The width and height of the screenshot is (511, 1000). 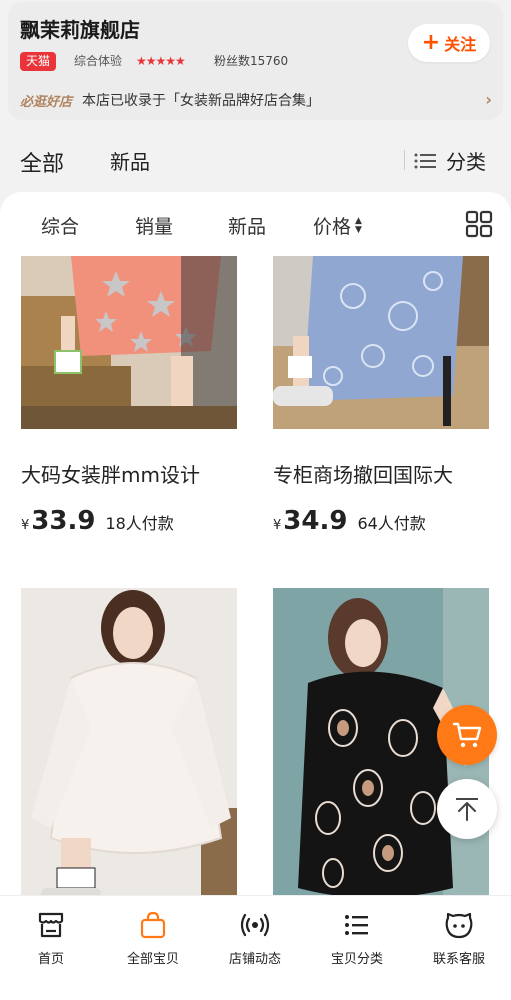 I want to click on nav-all-items: 全部宝贝, so click(x=153, y=938).